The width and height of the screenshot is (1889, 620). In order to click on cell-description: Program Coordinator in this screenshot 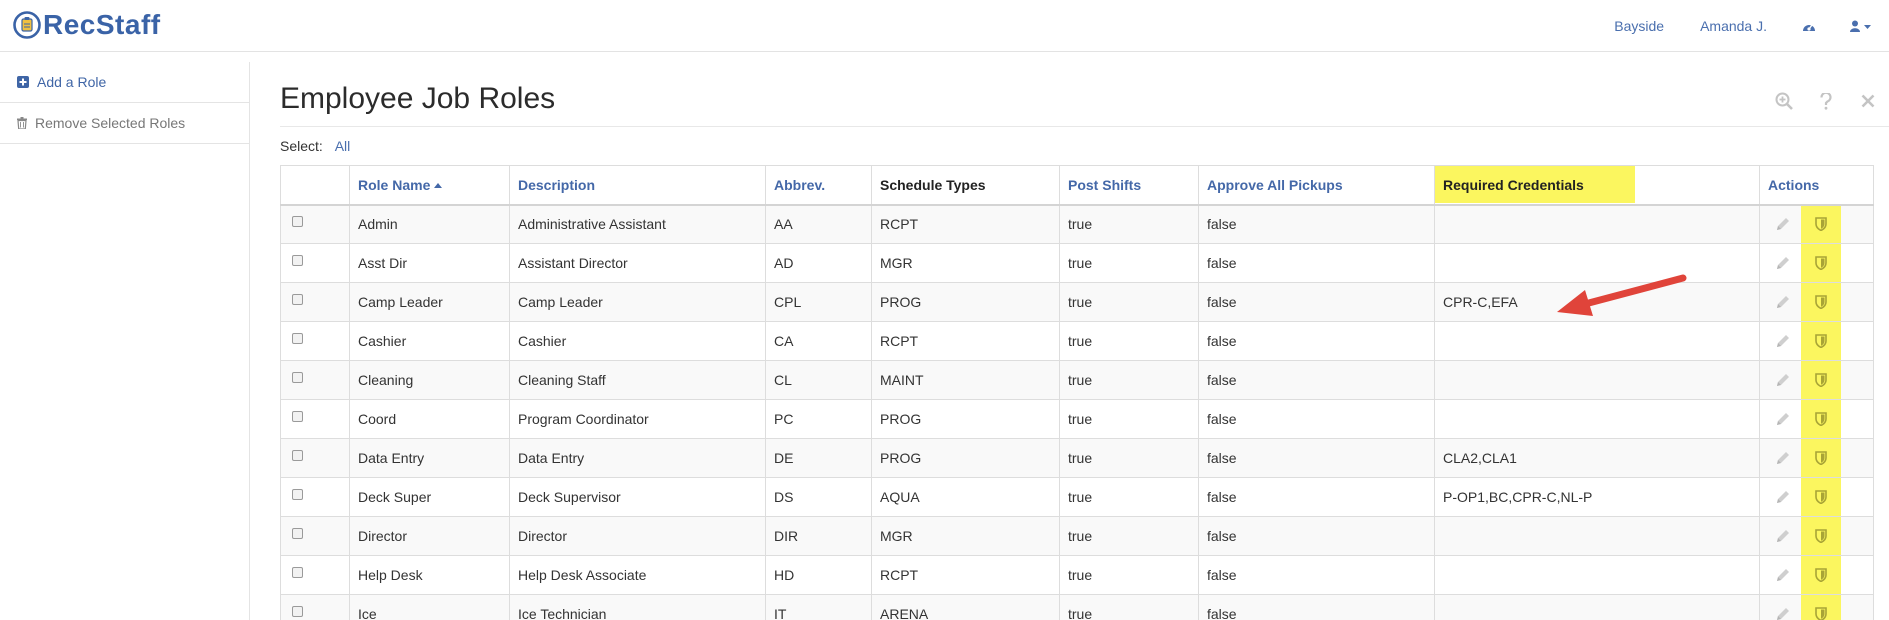, I will do `click(637, 419)`.